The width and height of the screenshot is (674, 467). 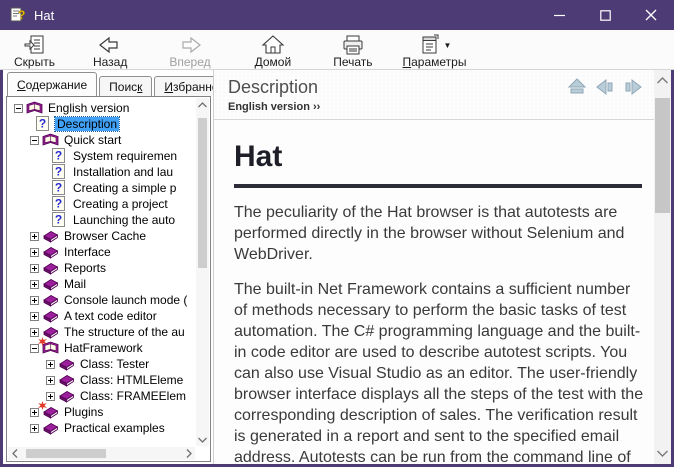 What do you see at coordinates (101, 410) in the screenshot?
I see `tree-item: Plugins` at bounding box center [101, 410].